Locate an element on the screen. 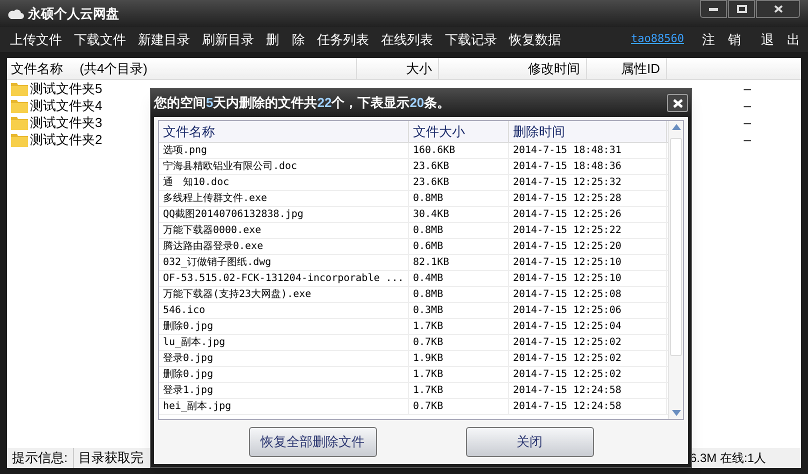 The image size is (808, 474). scrollbar is located at coordinates (675, 270).